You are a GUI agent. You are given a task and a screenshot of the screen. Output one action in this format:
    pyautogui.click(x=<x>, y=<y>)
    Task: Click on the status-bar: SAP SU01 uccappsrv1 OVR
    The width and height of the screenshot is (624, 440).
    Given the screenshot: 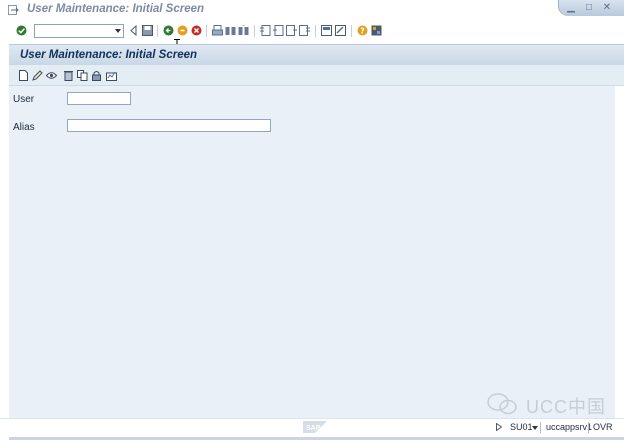 What is the action you would take?
    pyautogui.click(x=312, y=429)
    